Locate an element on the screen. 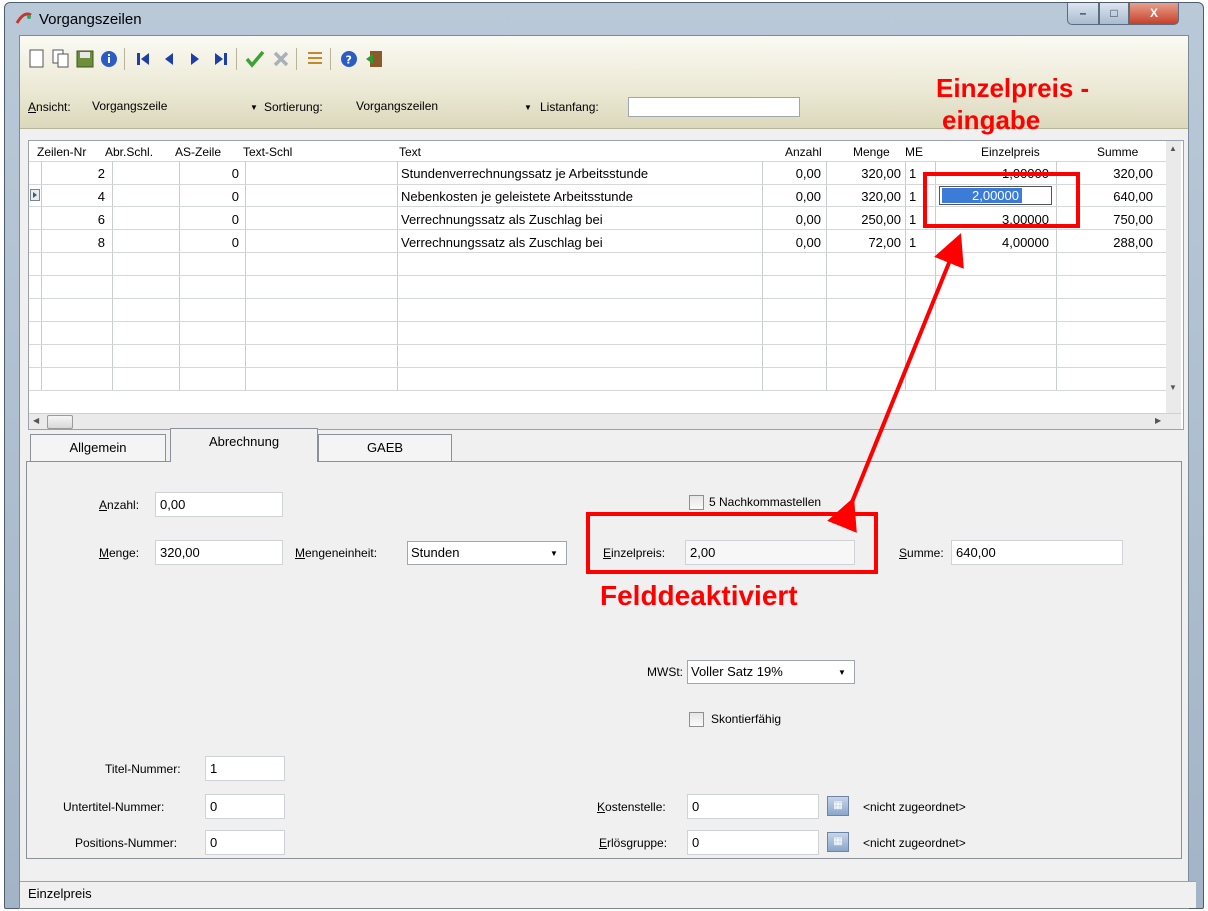 The width and height of the screenshot is (1208, 911). annotation-arrow is located at coordinates (895, 383).